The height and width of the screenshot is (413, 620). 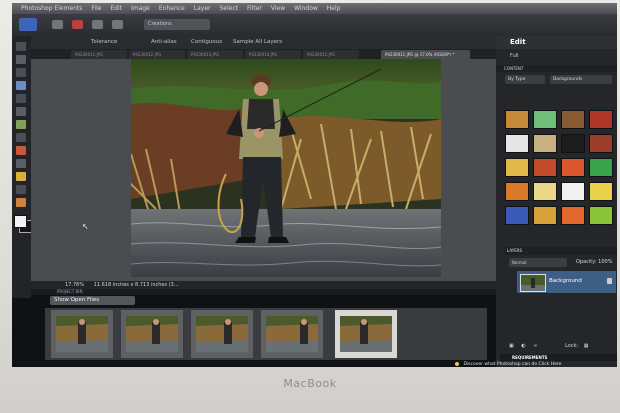 What do you see at coordinates (331, 54) in the screenshot?
I see `document-tab: P4230015.JPG` at bounding box center [331, 54].